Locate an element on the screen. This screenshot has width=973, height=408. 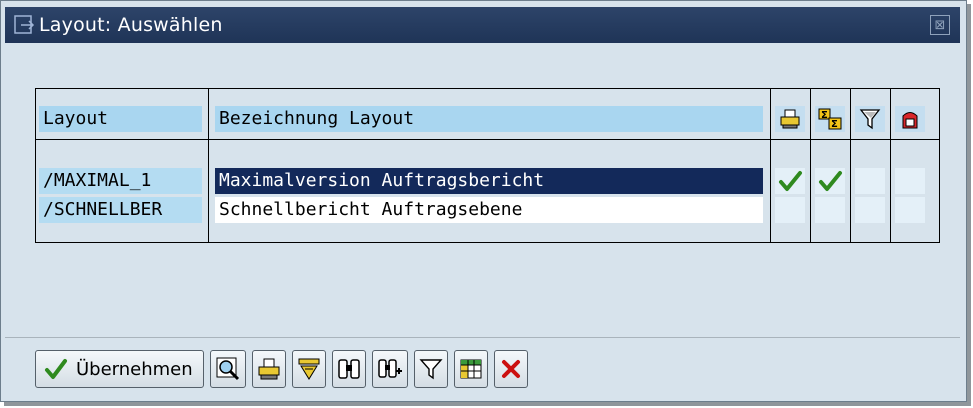
find-next-button is located at coordinates (389, 369).